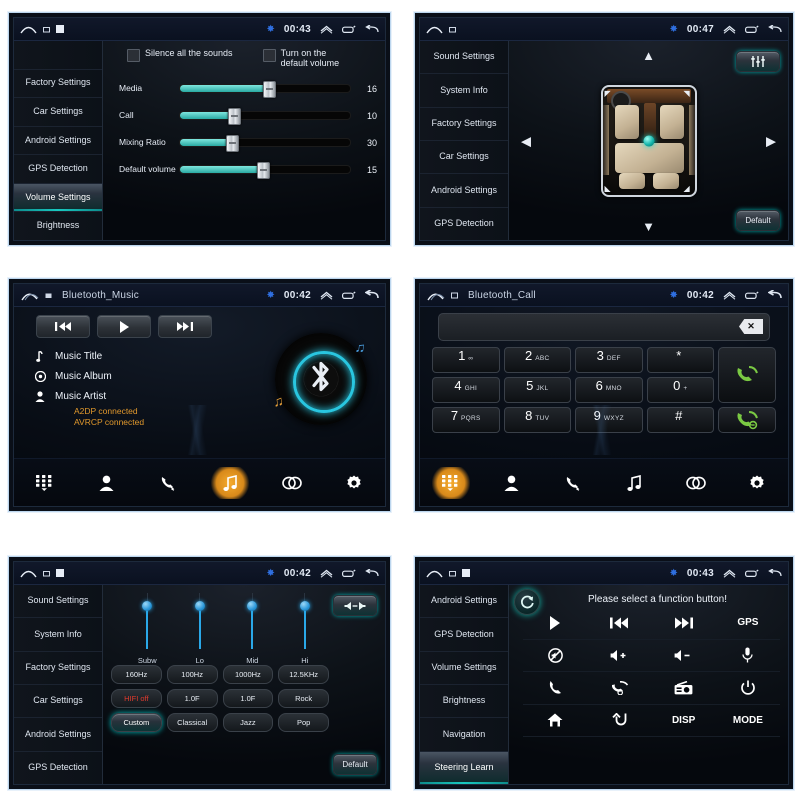 This screenshot has height=800, width=800. I want to click on sidebar-item-partial, so click(58, 55).